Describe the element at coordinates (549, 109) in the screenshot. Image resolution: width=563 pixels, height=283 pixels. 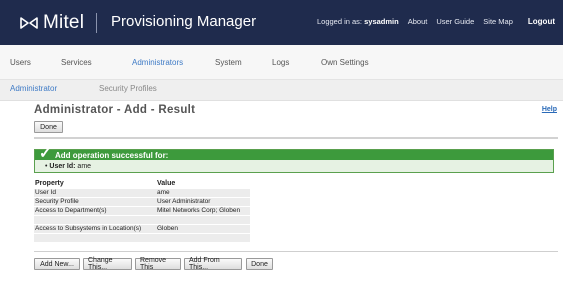
I see `help-link: Help` at that location.